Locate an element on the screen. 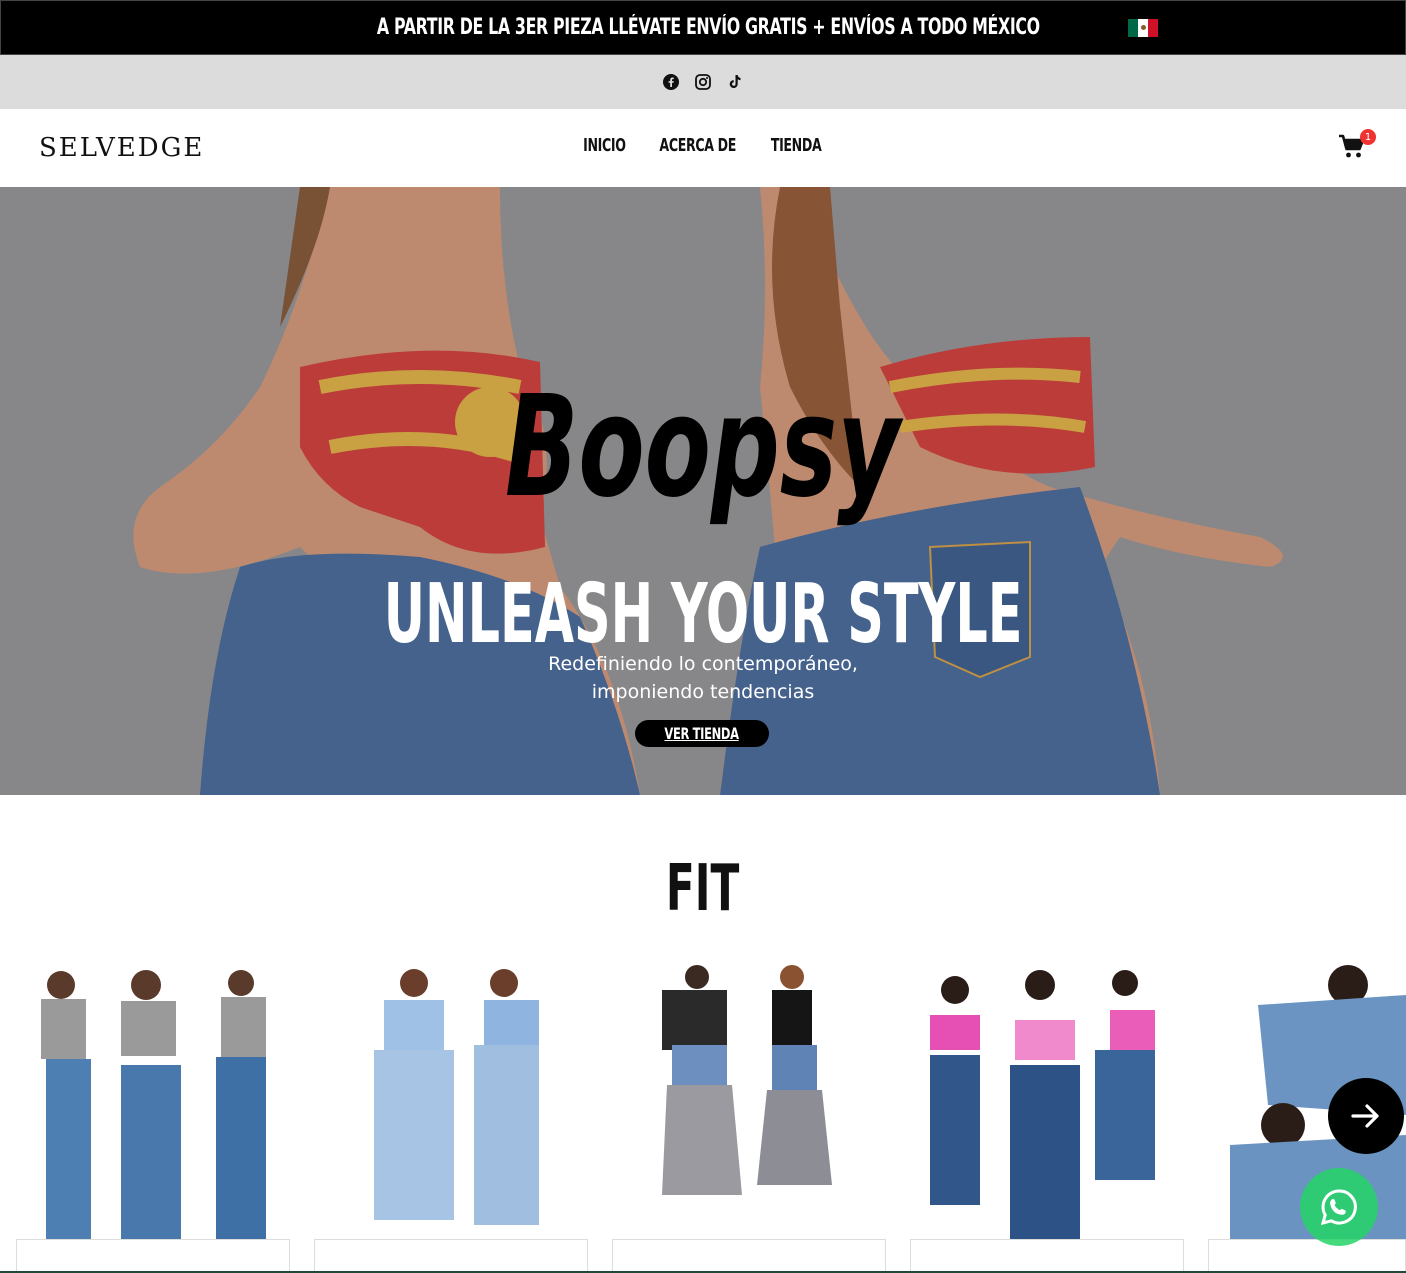 The height and width of the screenshot is (1273, 1406). brand-logo: Boopsy is located at coordinates (704, 452).